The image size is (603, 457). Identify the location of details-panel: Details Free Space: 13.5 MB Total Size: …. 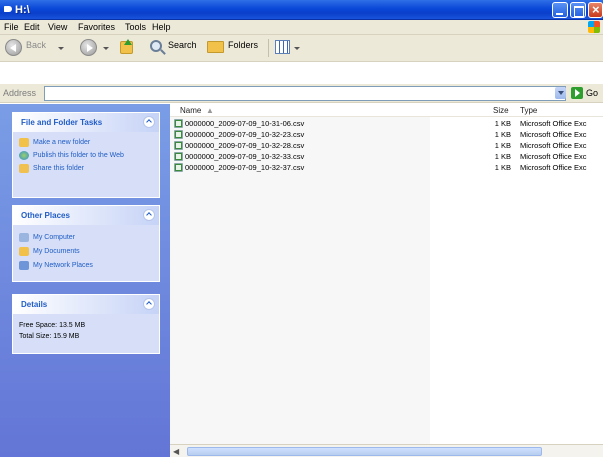
(86, 324).